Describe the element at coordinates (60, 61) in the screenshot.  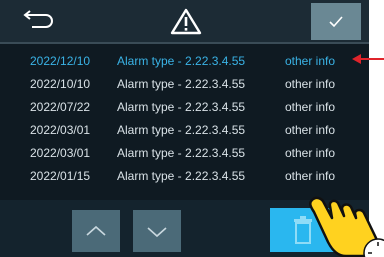
I see `alarm-date: 2022/12/10` at that location.